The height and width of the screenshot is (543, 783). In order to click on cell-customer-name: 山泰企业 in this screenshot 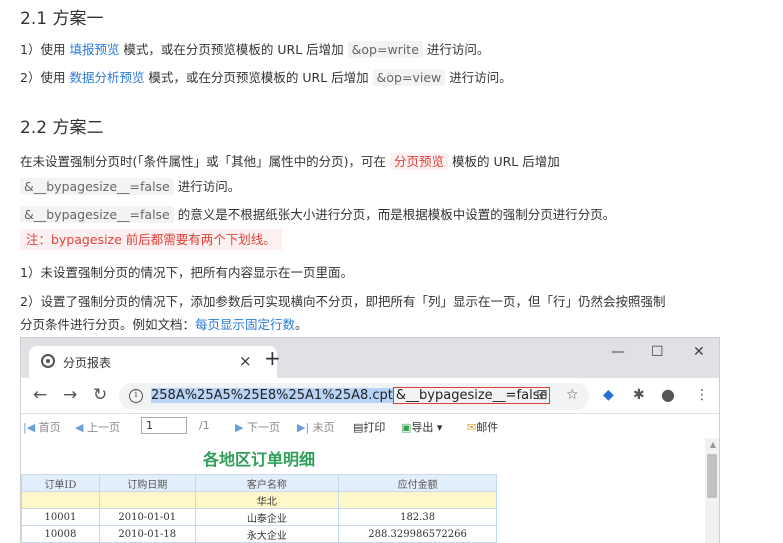, I will do `click(267, 517)`.